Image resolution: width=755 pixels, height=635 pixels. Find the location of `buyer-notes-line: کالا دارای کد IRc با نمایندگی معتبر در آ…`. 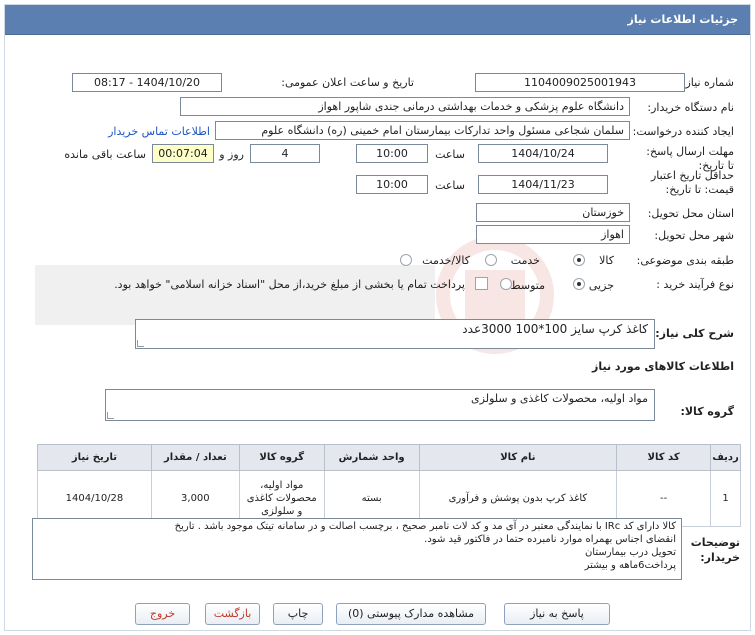

buyer-notes-line: کالا دارای کد IRc با نمایندگی معتبر در آ… is located at coordinates (425, 526).